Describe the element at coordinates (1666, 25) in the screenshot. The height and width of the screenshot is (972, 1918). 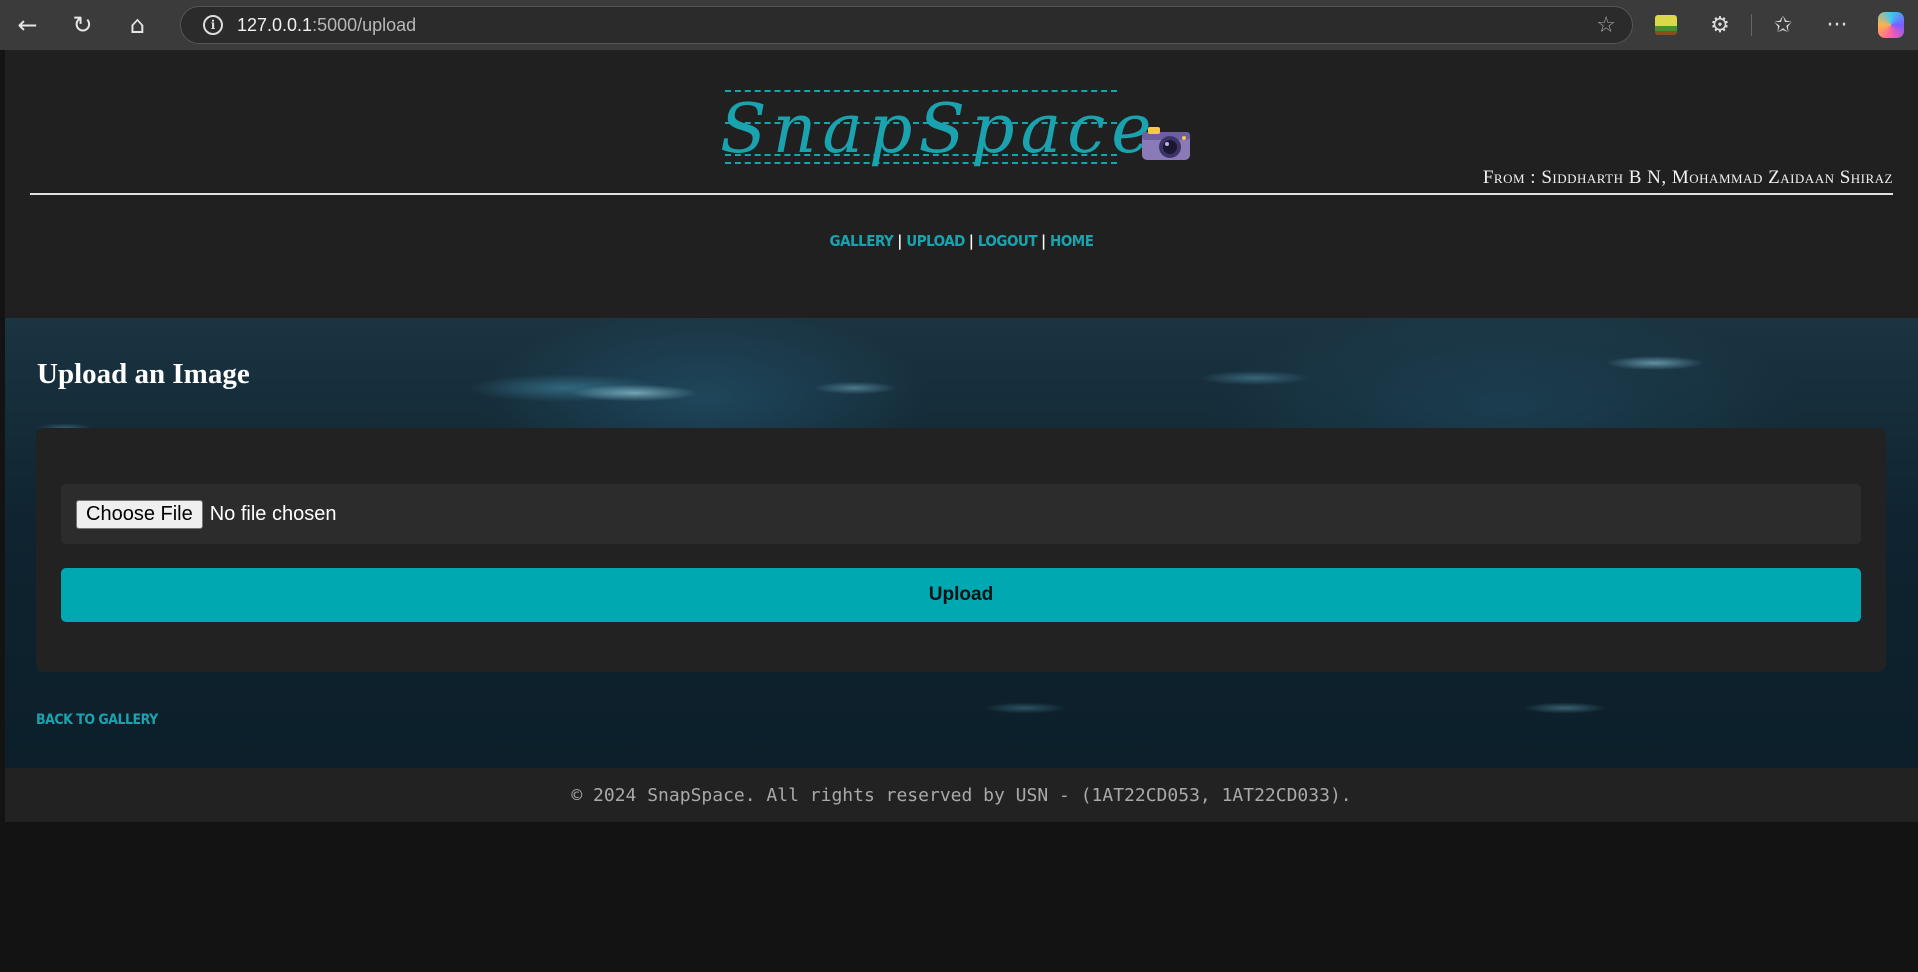
I see `extension-icon` at that location.